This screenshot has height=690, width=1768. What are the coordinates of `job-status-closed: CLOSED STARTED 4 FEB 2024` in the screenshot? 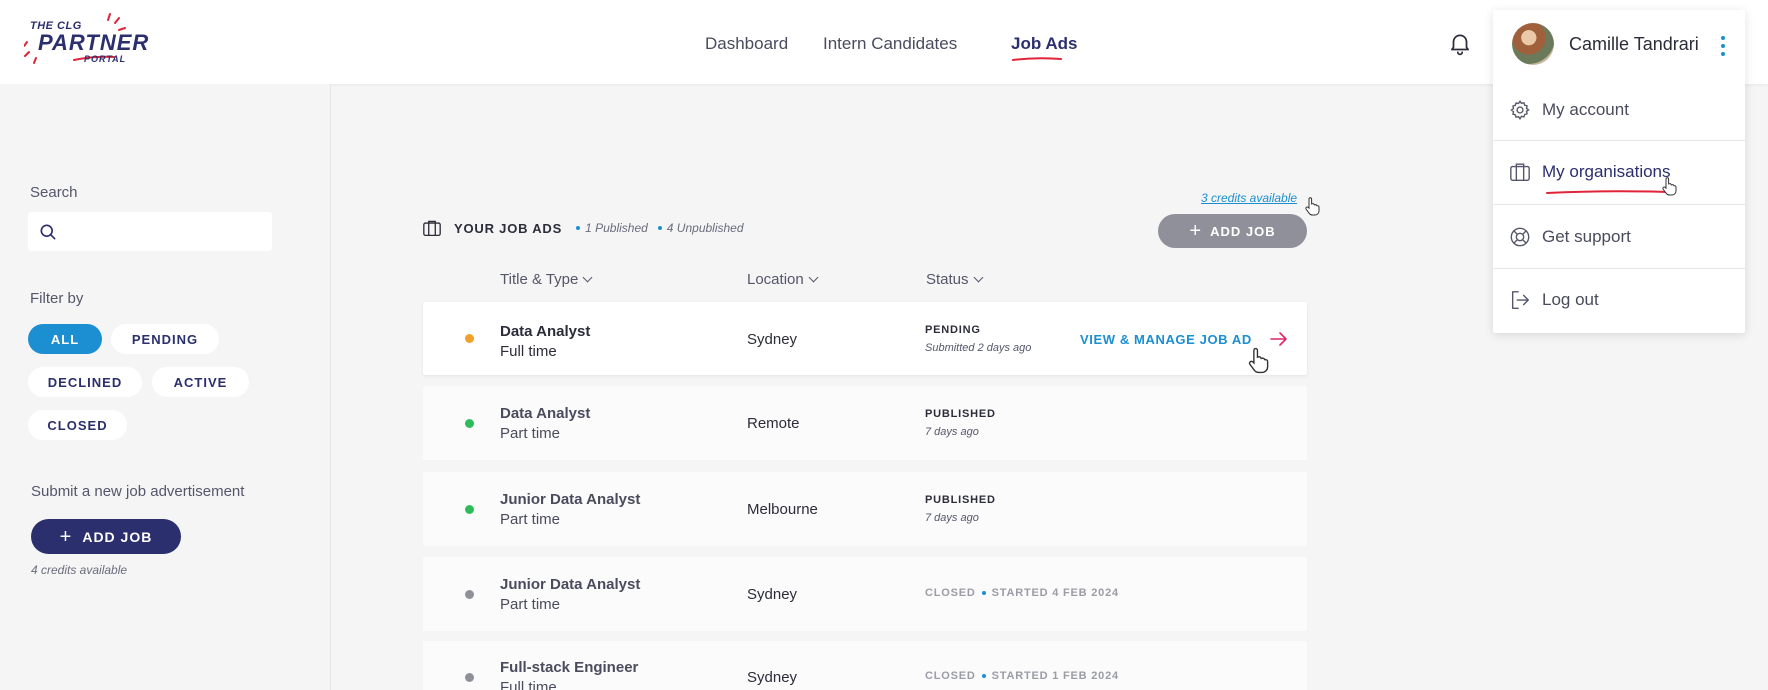 It's located at (1022, 593).